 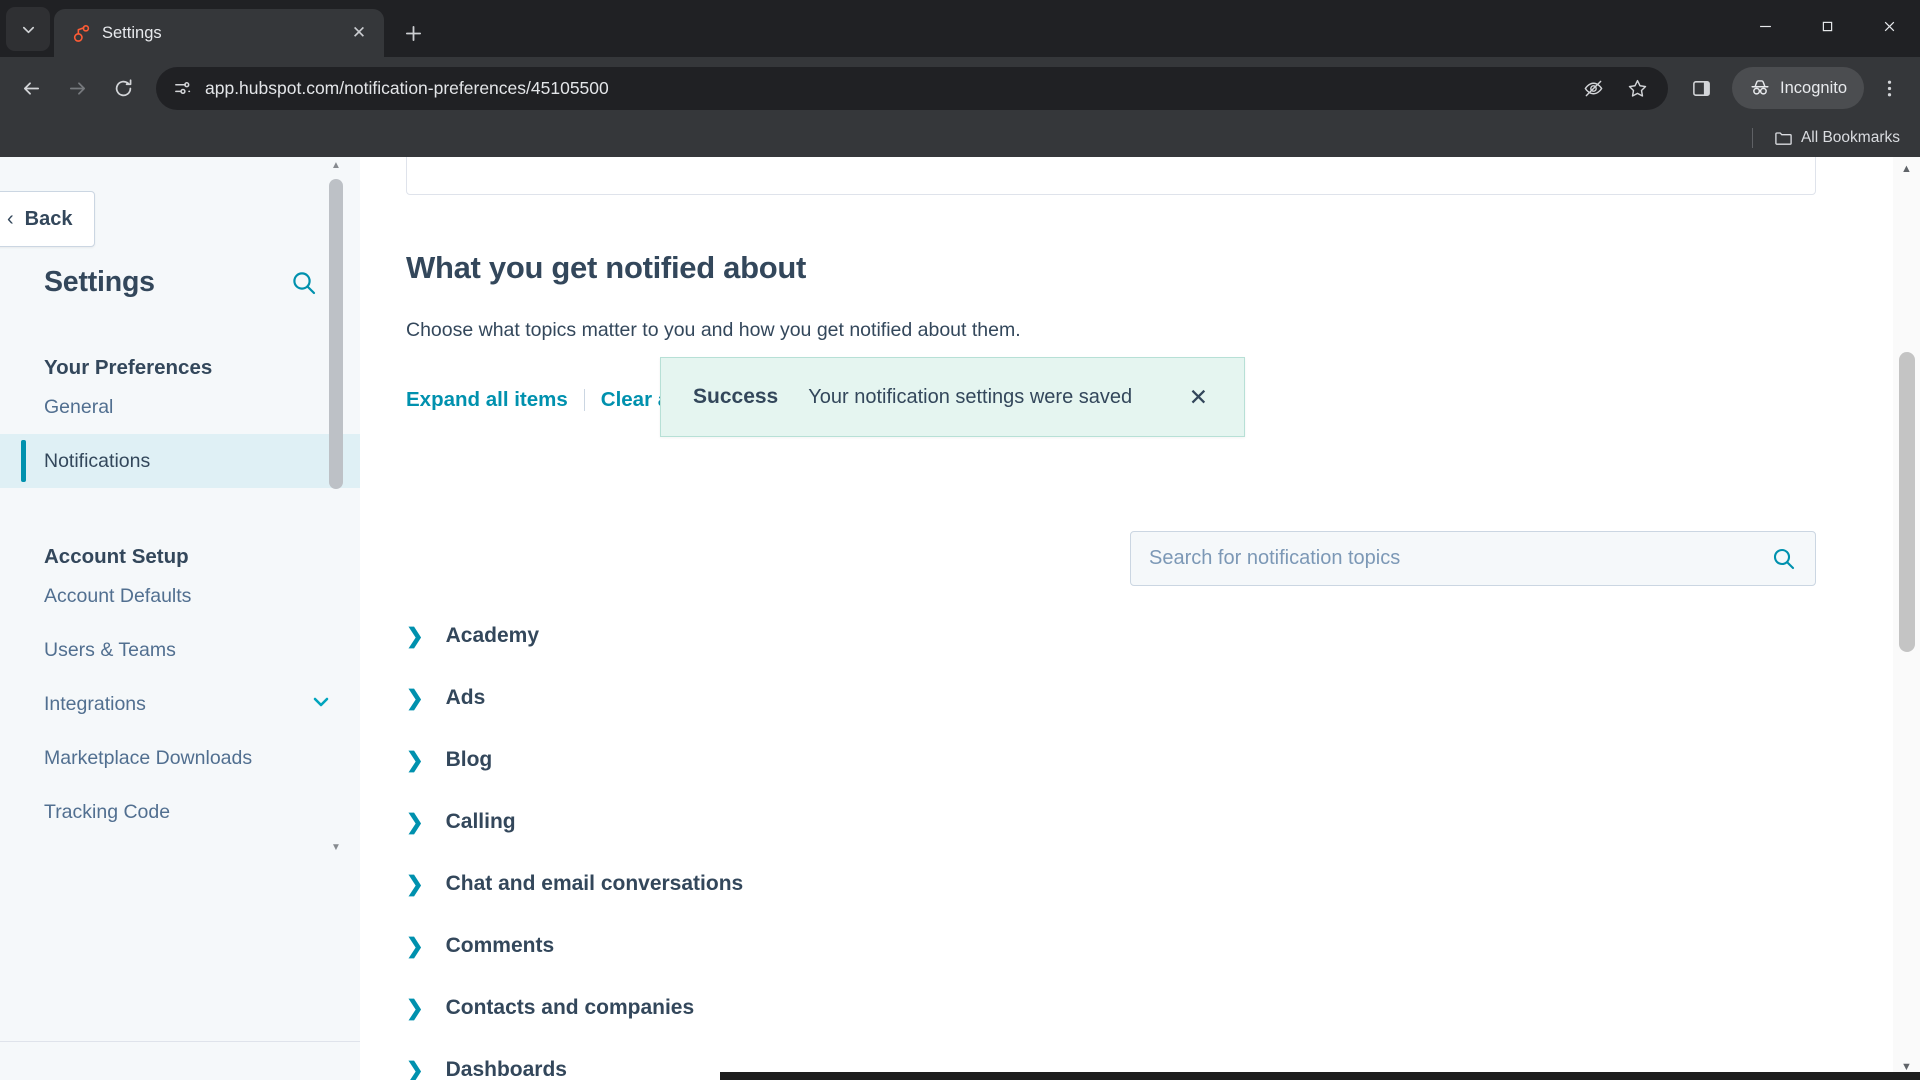 What do you see at coordinates (180, 812) in the screenshot?
I see `sidebar-item-tracking-code: Tracking Code` at bounding box center [180, 812].